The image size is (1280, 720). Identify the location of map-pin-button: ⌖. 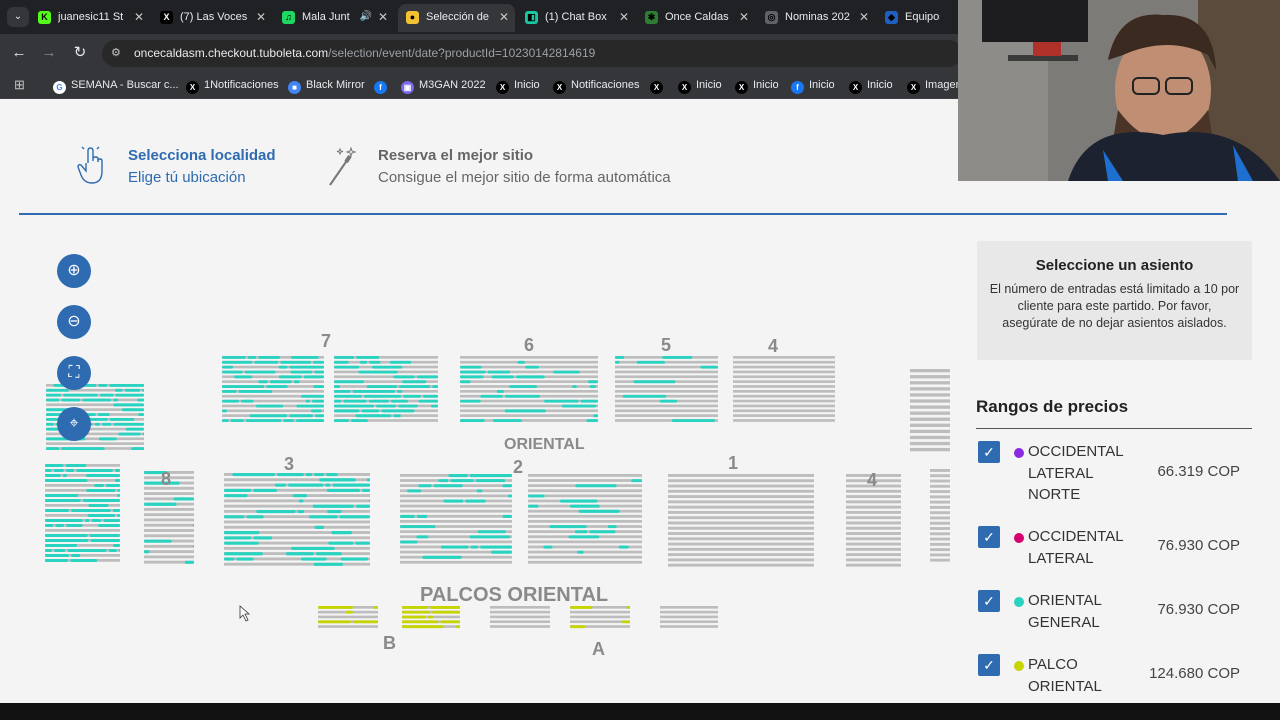
(74, 424).